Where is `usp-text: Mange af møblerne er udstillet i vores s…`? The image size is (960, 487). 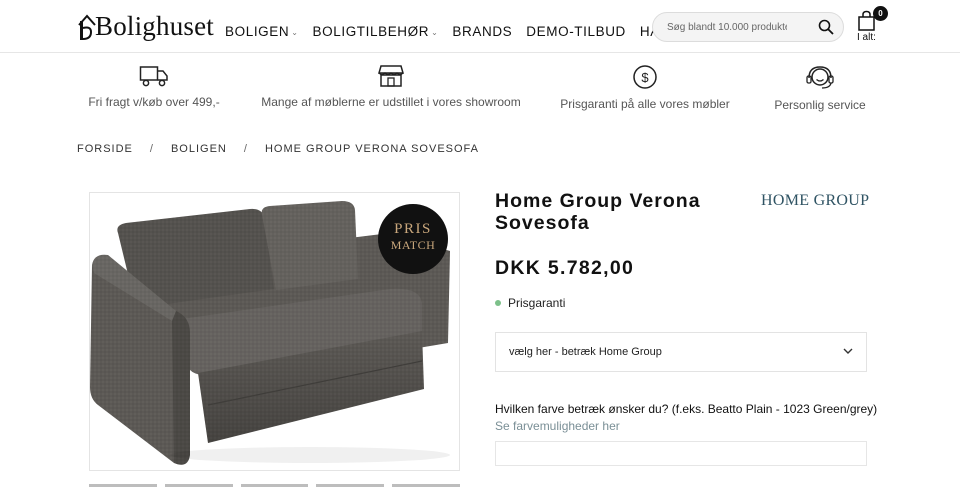
usp-text: Mange af møblerne er udstillet i vores s… is located at coordinates (391, 102).